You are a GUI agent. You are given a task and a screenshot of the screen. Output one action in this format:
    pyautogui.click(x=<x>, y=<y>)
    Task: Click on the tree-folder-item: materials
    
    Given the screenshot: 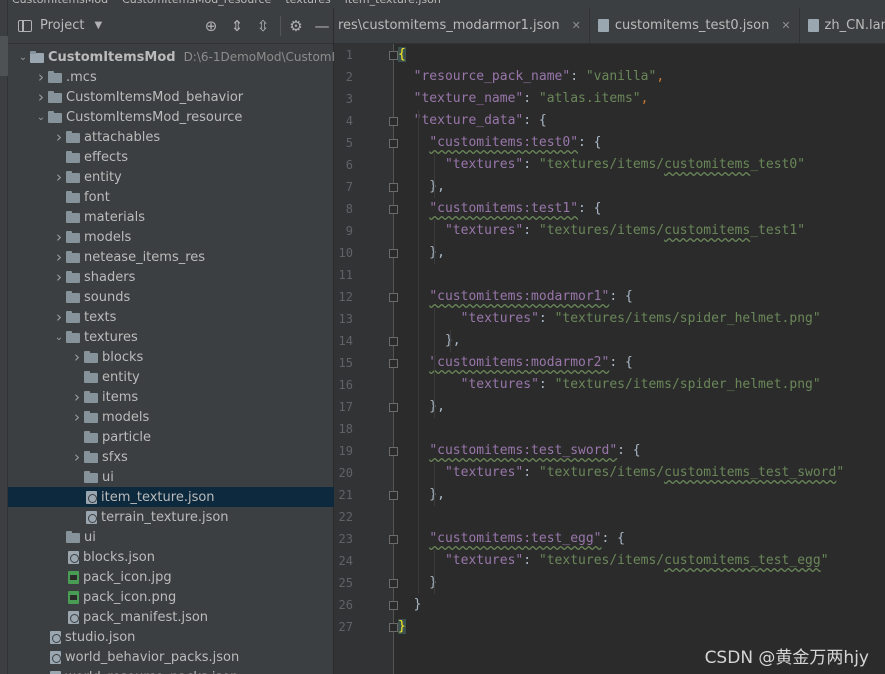 What is the action you would take?
    pyautogui.click(x=171, y=217)
    